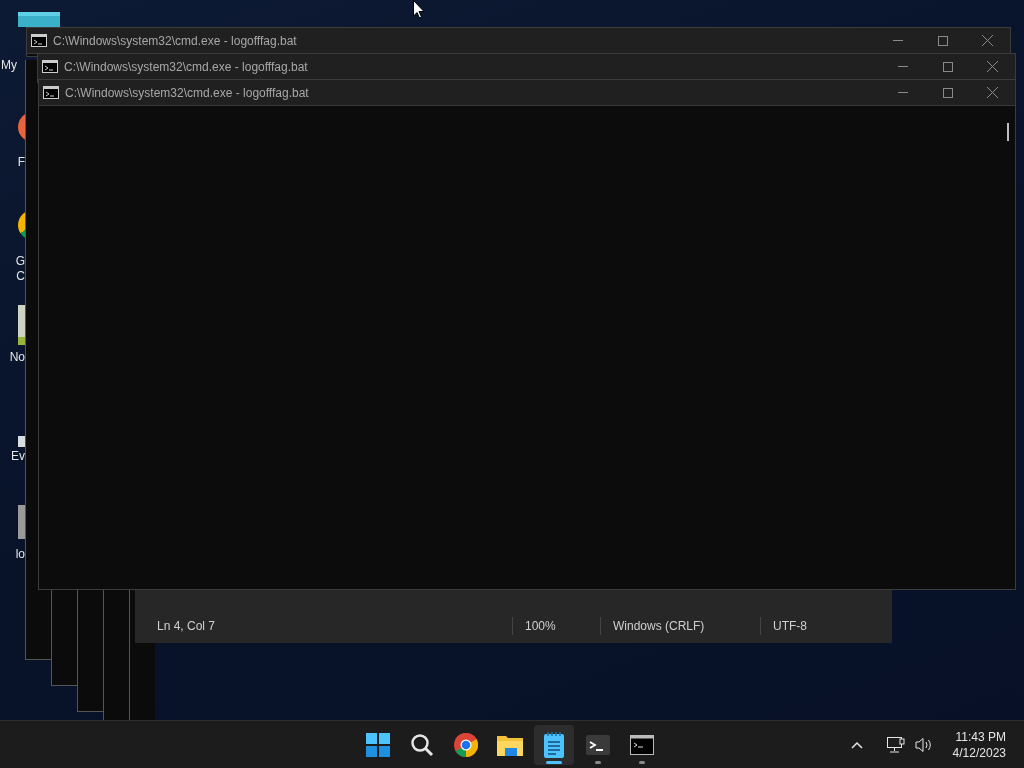 The width and height of the screenshot is (1024, 768). What do you see at coordinates (510, 744) in the screenshot?
I see `folder-icon` at bounding box center [510, 744].